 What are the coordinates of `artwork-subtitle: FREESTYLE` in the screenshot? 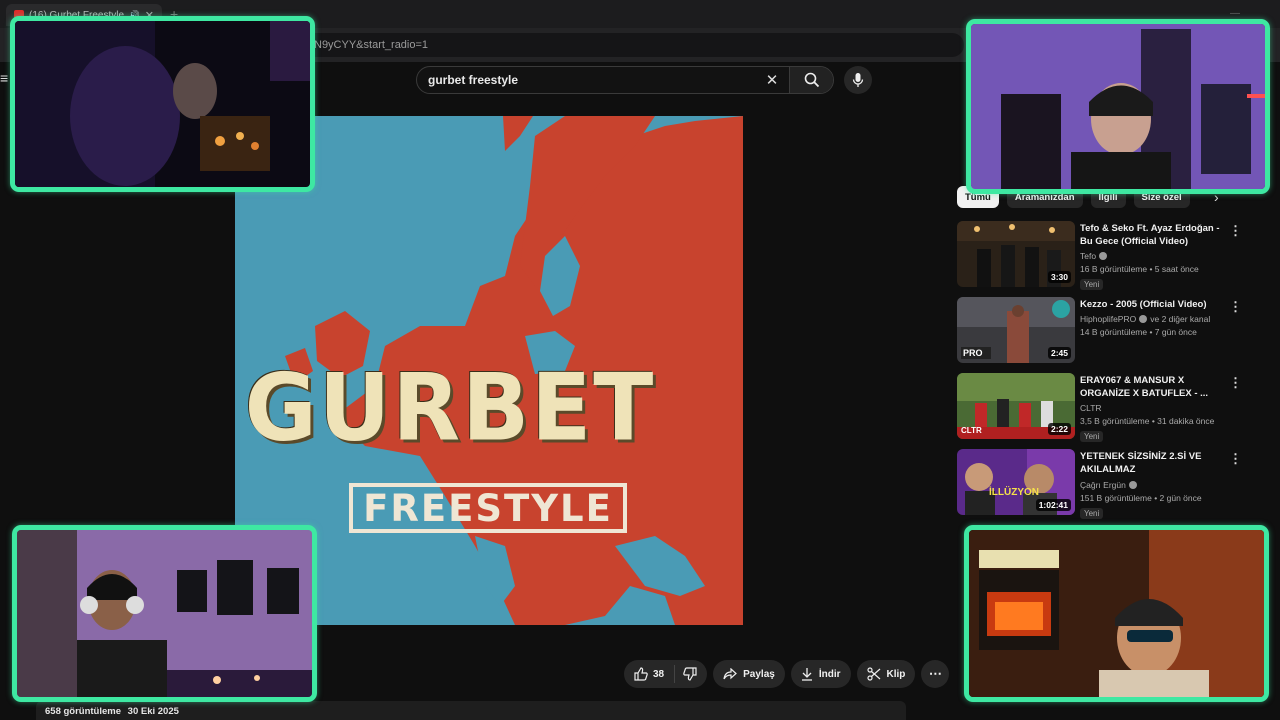 It's located at (488, 508).